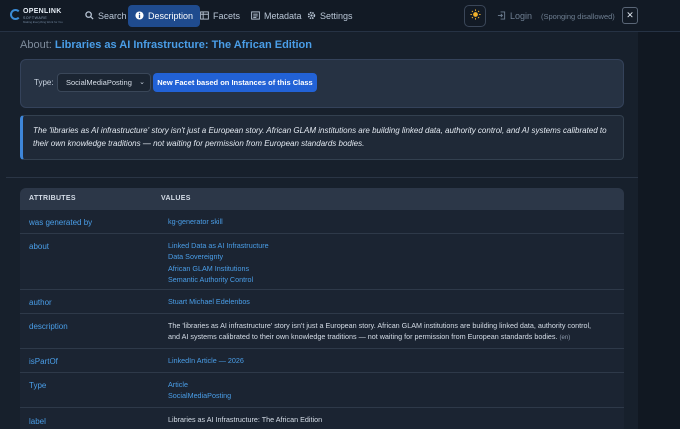 This screenshot has width=680, height=429. Describe the element at coordinates (40, 302) in the screenshot. I see `attribute-link: author` at that location.